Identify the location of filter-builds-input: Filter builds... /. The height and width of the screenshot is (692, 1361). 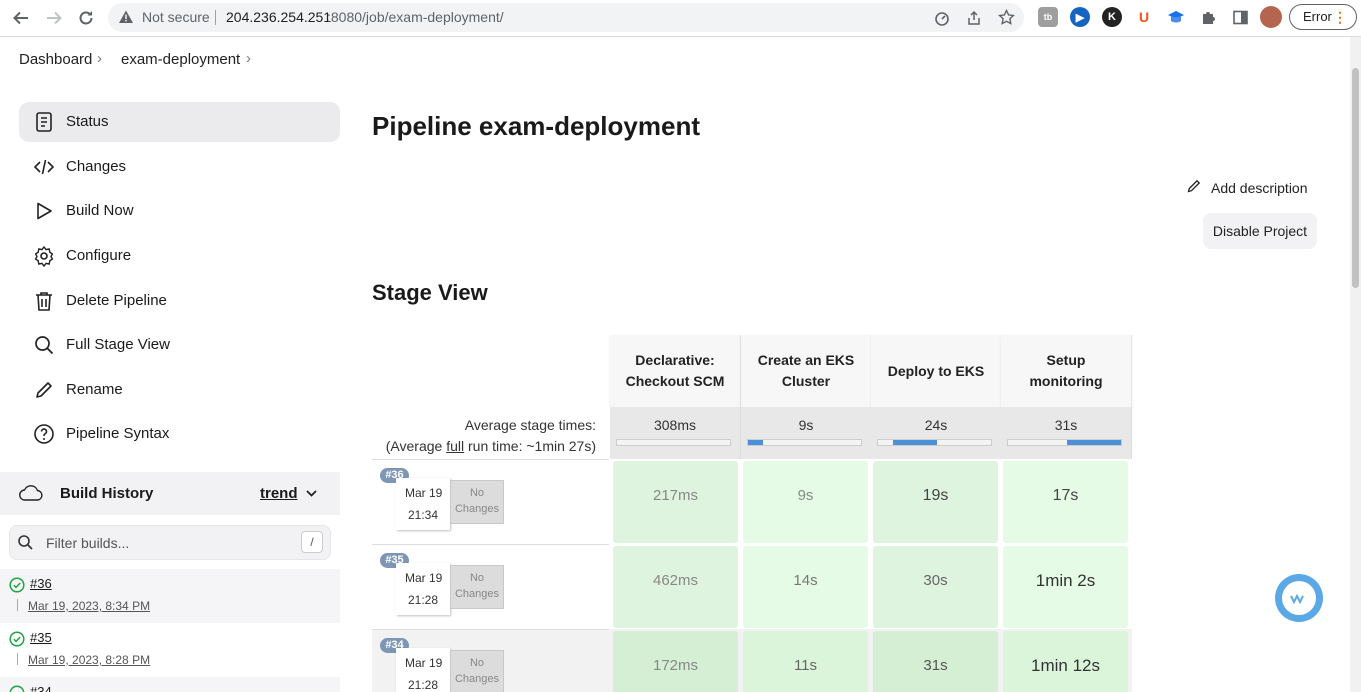
(170, 542).